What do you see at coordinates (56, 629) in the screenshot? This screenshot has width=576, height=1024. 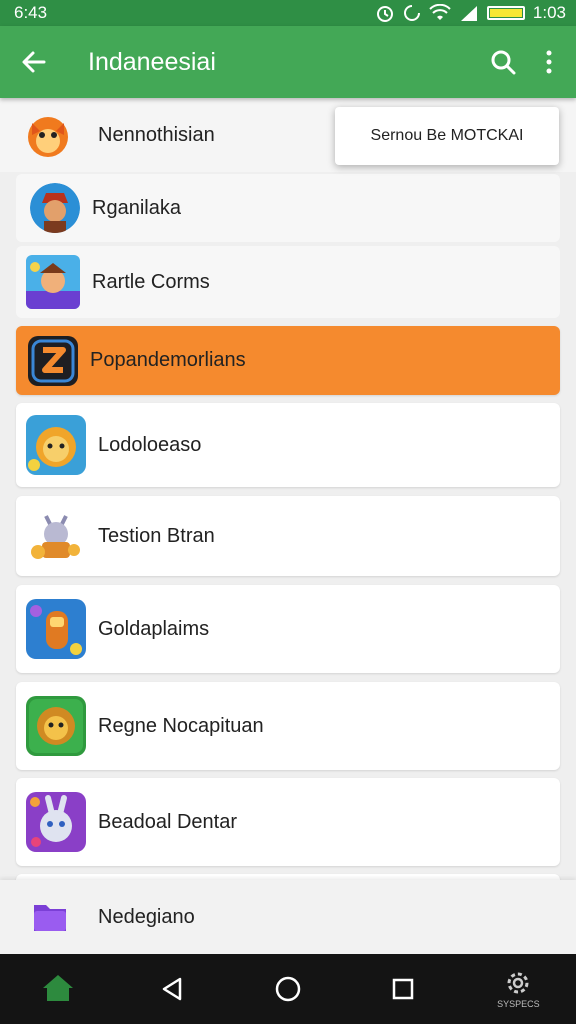 I see `rocket-game-icon` at bounding box center [56, 629].